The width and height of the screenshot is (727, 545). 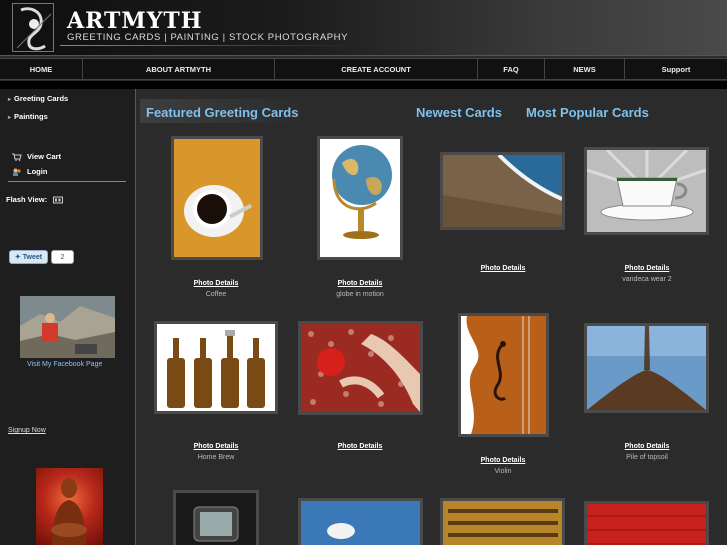 I want to click on bird-icon: ✦, so click(x=17, y=257).